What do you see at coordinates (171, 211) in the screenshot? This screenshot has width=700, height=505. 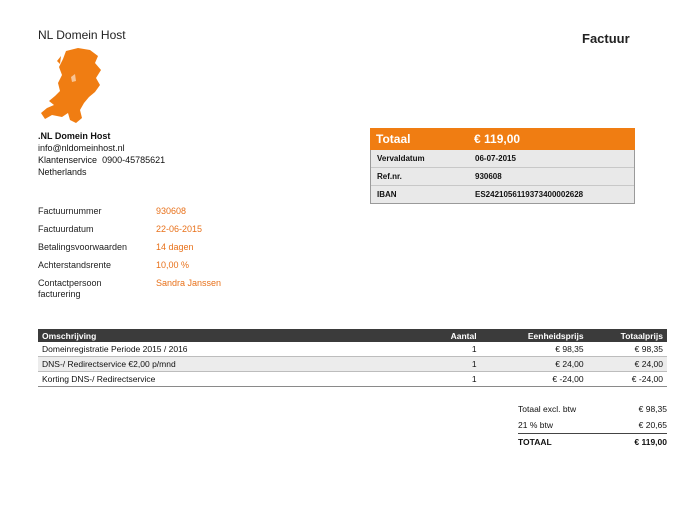 I see `invoice-number-value: 930608` at bounding box center [171, 211].